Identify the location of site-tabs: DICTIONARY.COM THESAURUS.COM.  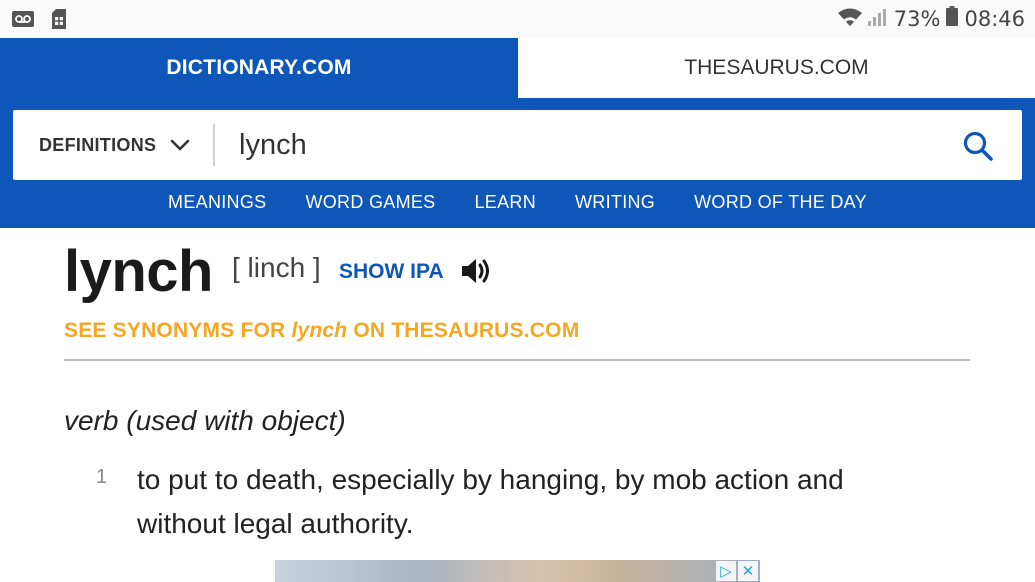
(517, 68).